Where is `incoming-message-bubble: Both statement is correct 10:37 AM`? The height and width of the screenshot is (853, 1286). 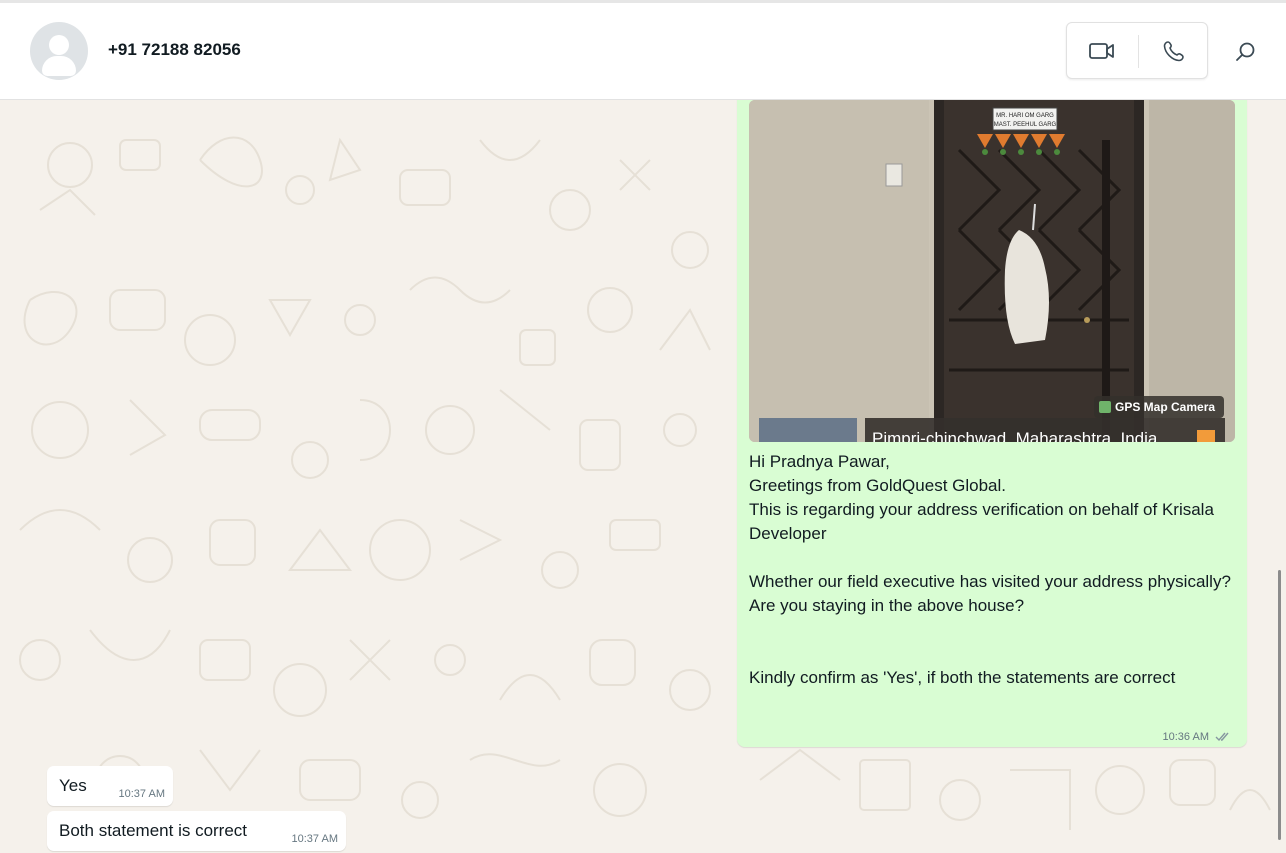 incoming-message-bubble: Both statement is correct 10:37 AM is located at coordinates (196, 831).